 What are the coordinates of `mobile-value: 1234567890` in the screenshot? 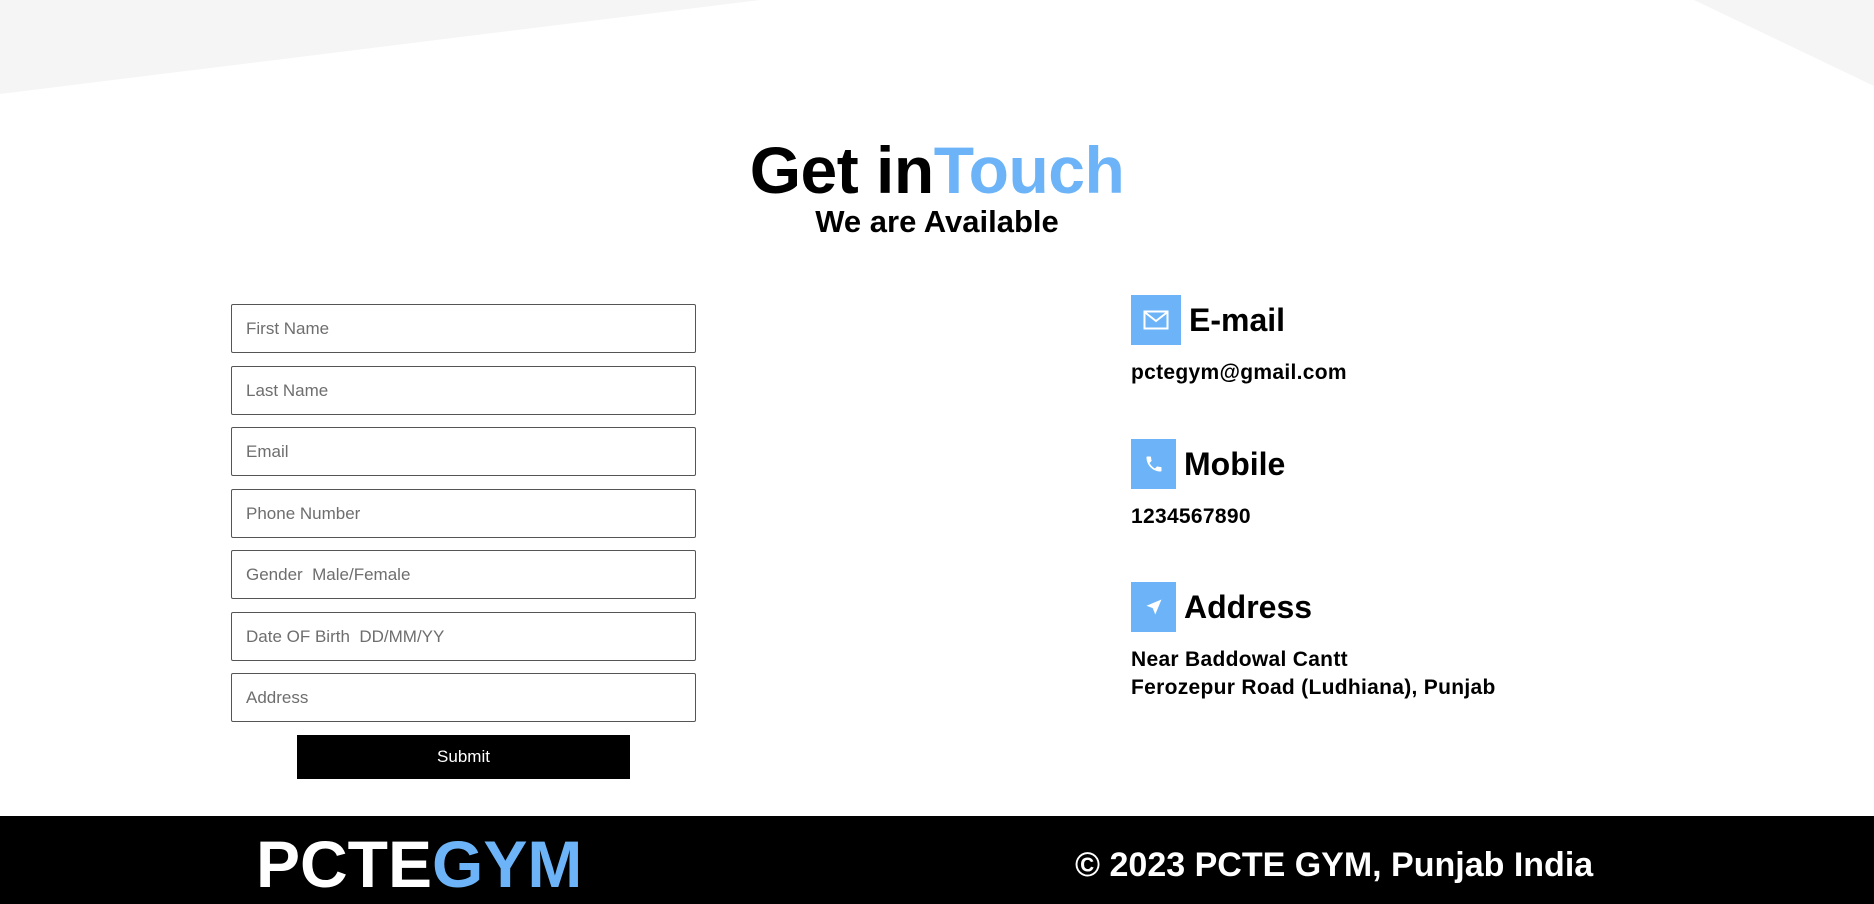 It's located at (1191, 516).